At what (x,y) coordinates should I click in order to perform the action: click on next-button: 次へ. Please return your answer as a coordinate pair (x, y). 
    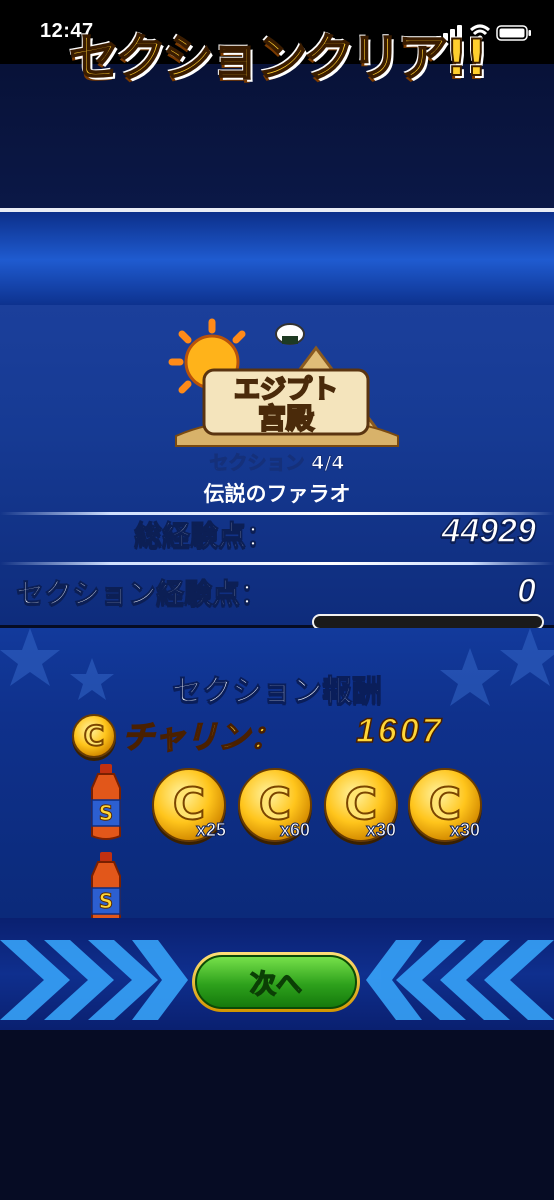
    Looking at the image, I should click on (276, 982).